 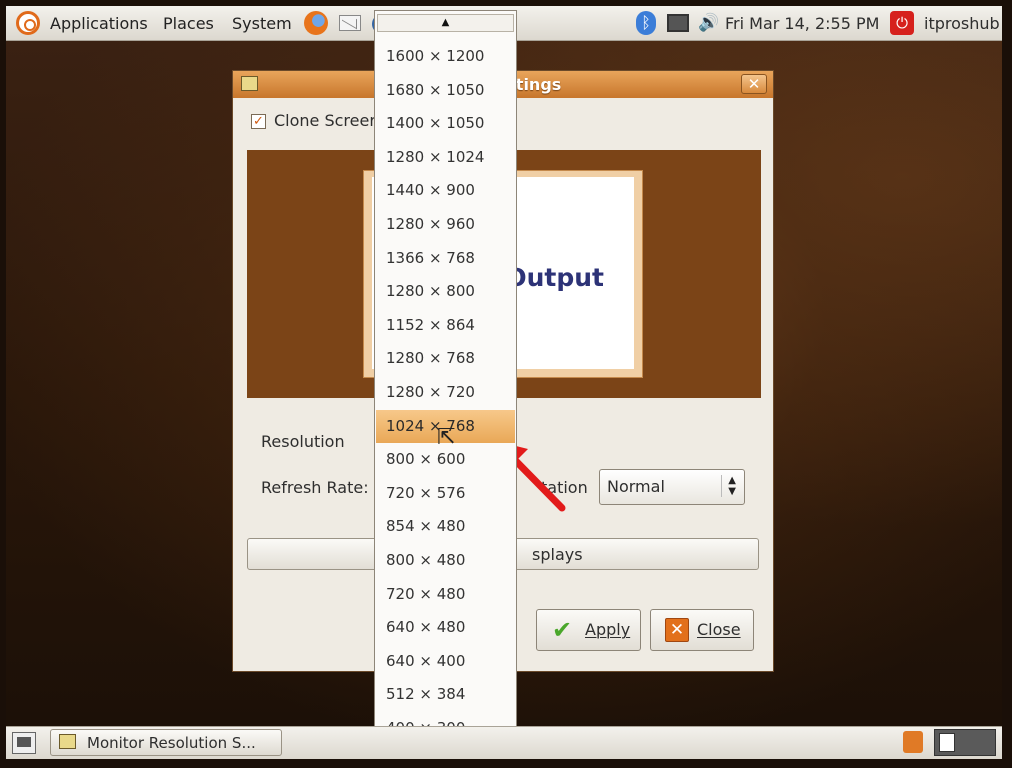 What do you see at coordinates (445, 358) in the screenshot?
I see `resolution-option: 1280 × 768` at bounding box center [445, 358].